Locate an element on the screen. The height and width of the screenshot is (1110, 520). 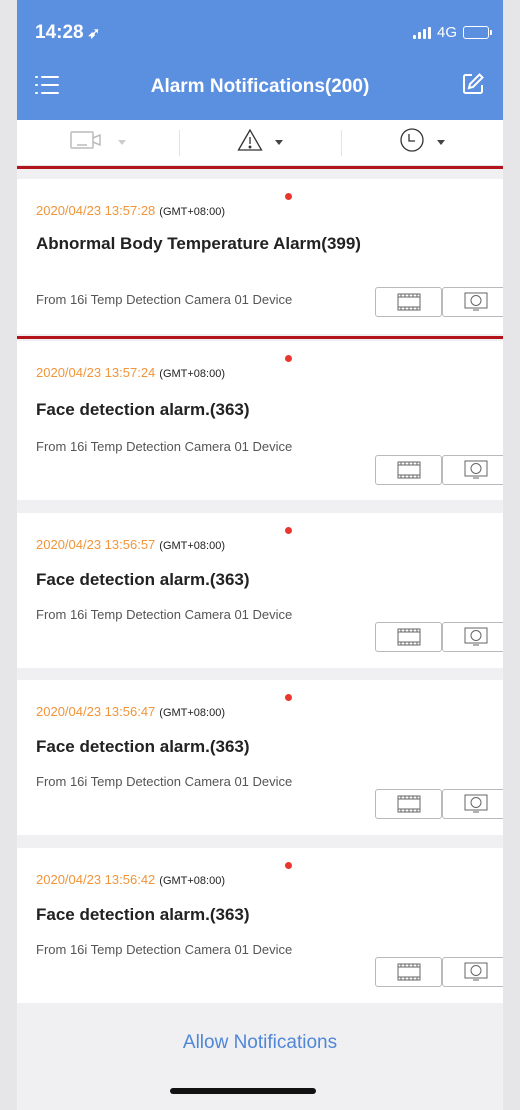
edit-icon is located at coordinates (473, 84).